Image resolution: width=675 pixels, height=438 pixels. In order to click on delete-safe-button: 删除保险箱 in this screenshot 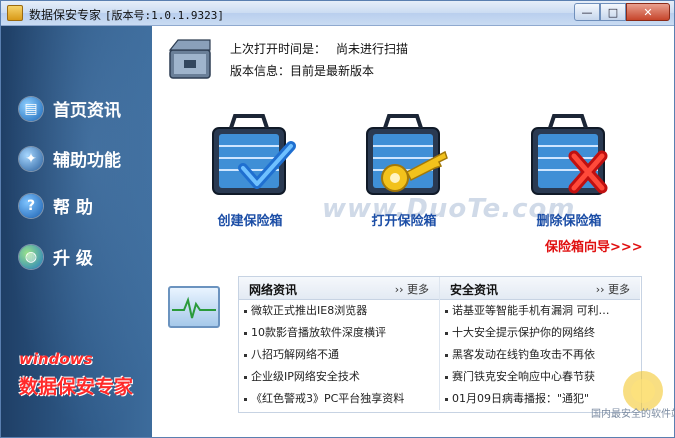, I will do `click(569, 167)`.